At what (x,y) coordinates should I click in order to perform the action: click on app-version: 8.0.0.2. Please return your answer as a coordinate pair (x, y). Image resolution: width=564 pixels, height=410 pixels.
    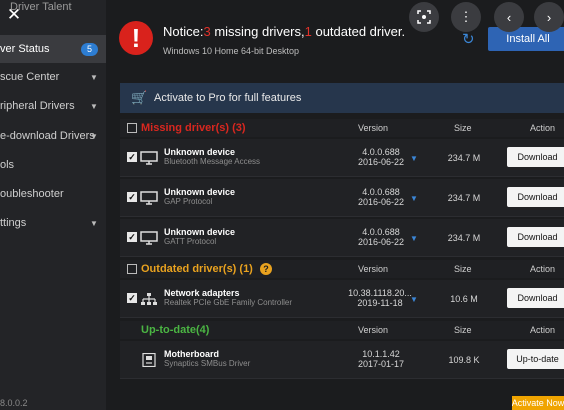
    Looking at the image, I should click on (14, 403).